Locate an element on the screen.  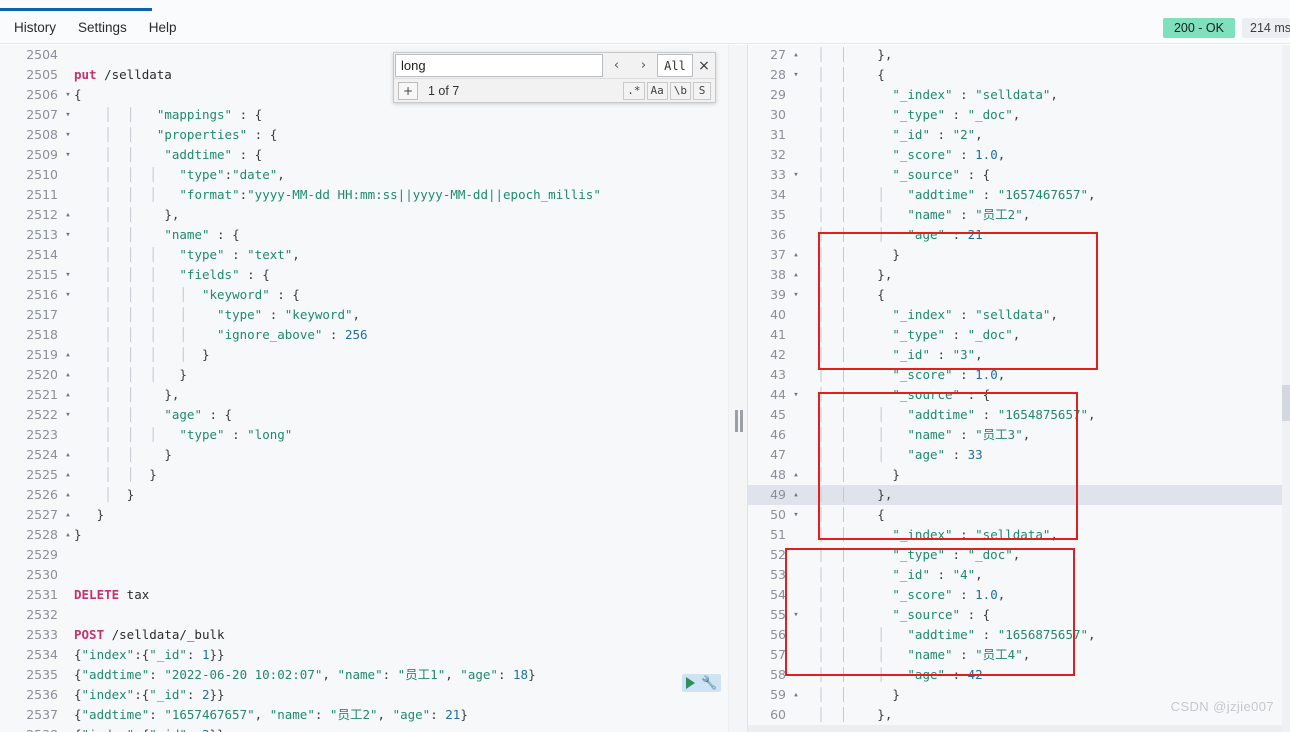
code-line: 49 ▴ │ │ }, is located at coordinates (1019, 495).